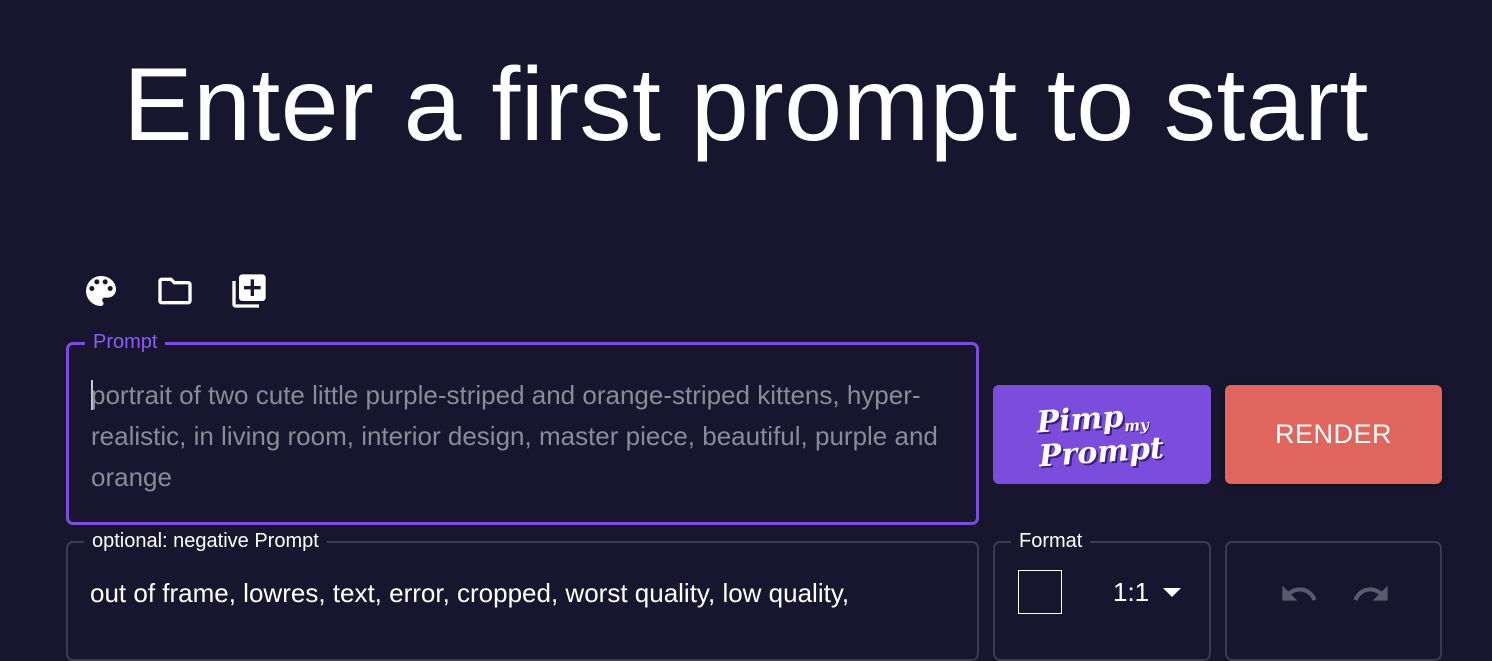 The width and height of the screenshot is (1492, 661). Describe the element at coordinates (1102, 595) in the screenshot. I see `format-field: Format 1:1` at that location.